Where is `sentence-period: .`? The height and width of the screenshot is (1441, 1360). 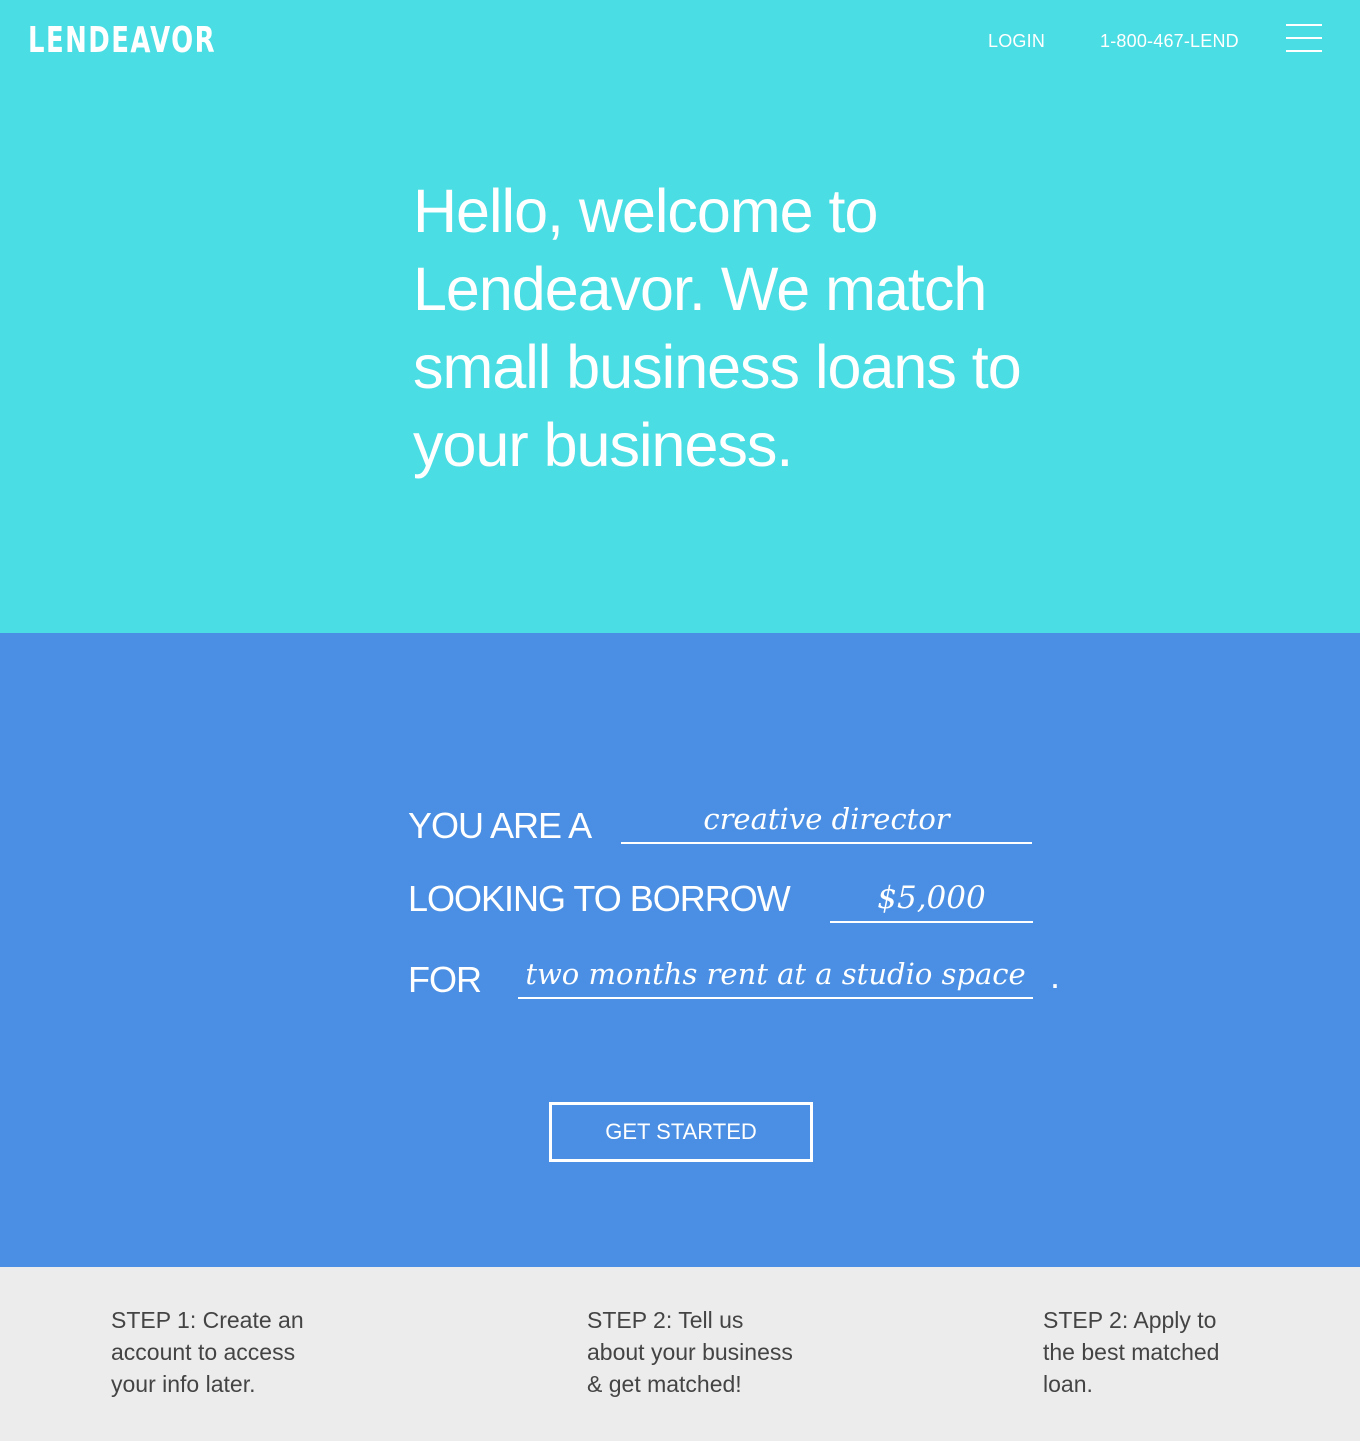 sentence-period: . is located at coordinates (1055, 975).